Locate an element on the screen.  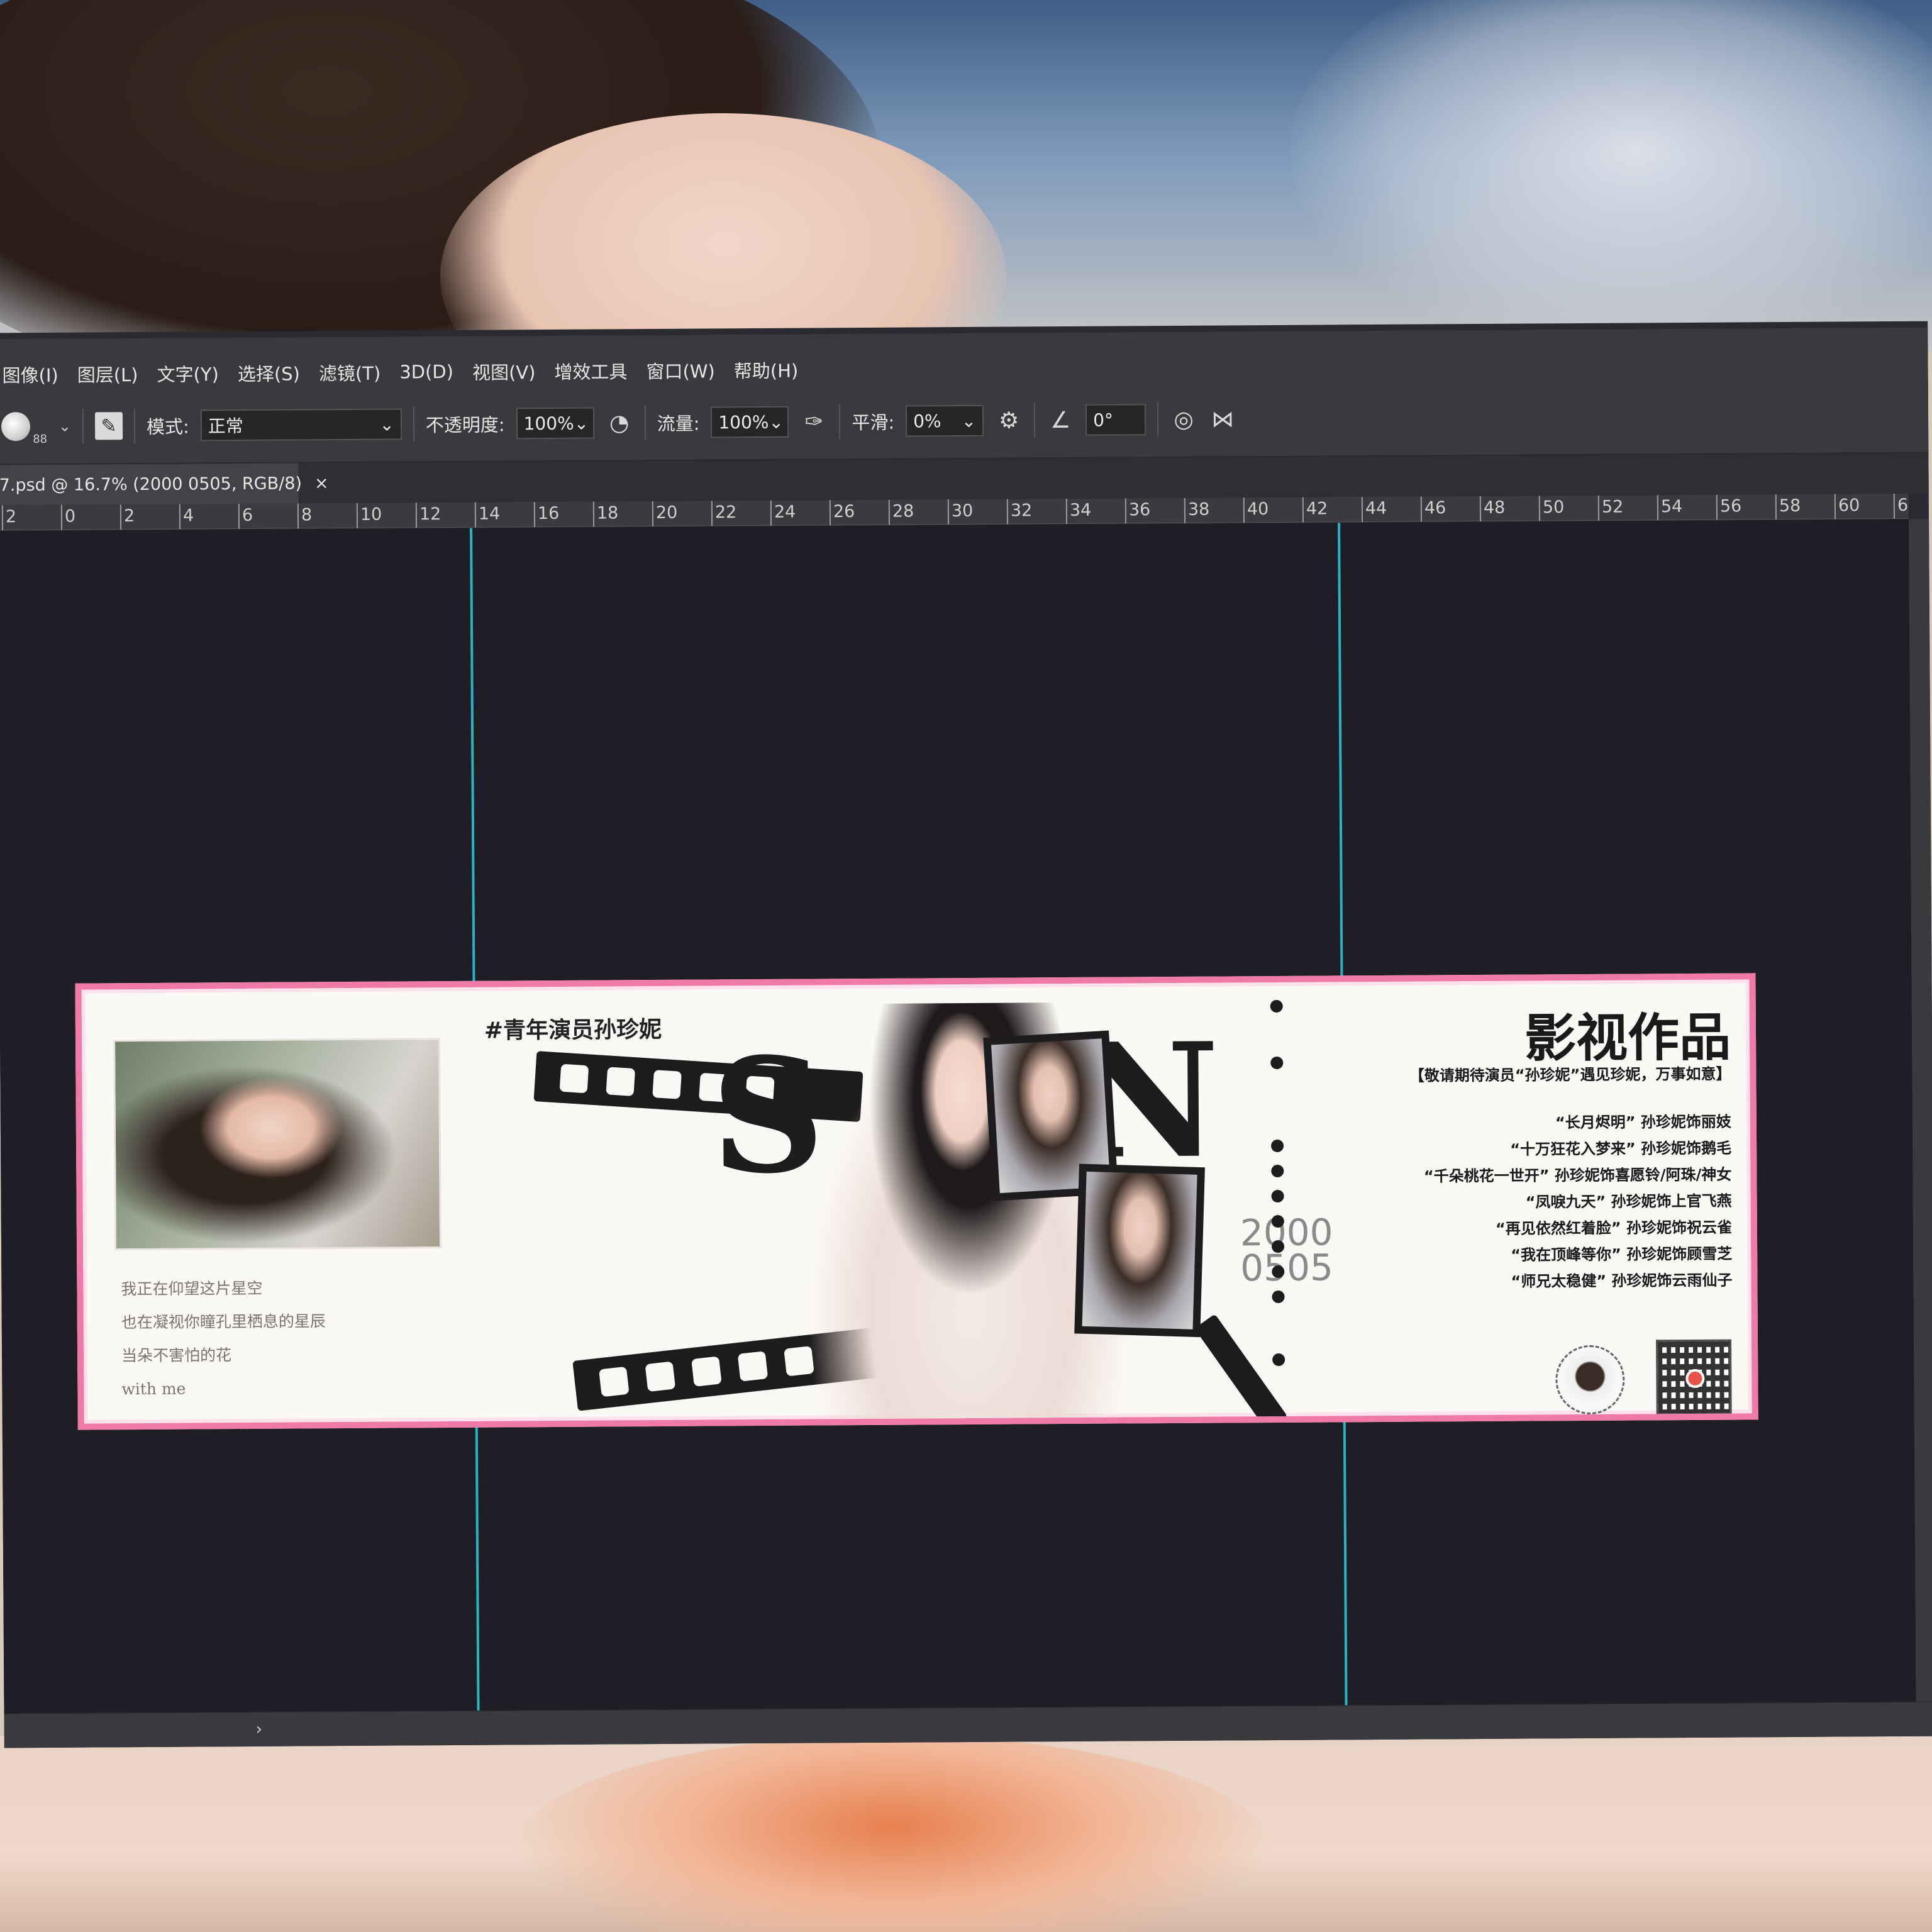
angle-input: 0° is located at coordinates (1115, 420).